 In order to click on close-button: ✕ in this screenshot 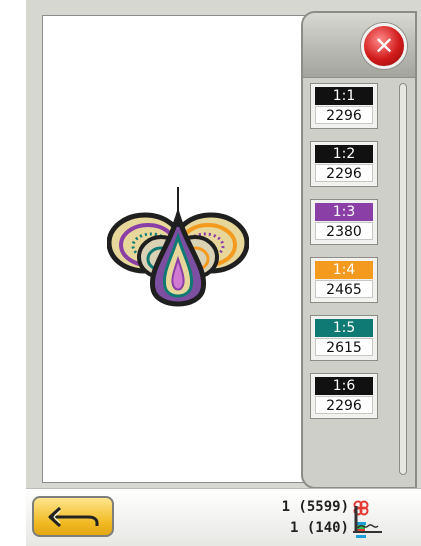, I will do `click(384, 46)`.